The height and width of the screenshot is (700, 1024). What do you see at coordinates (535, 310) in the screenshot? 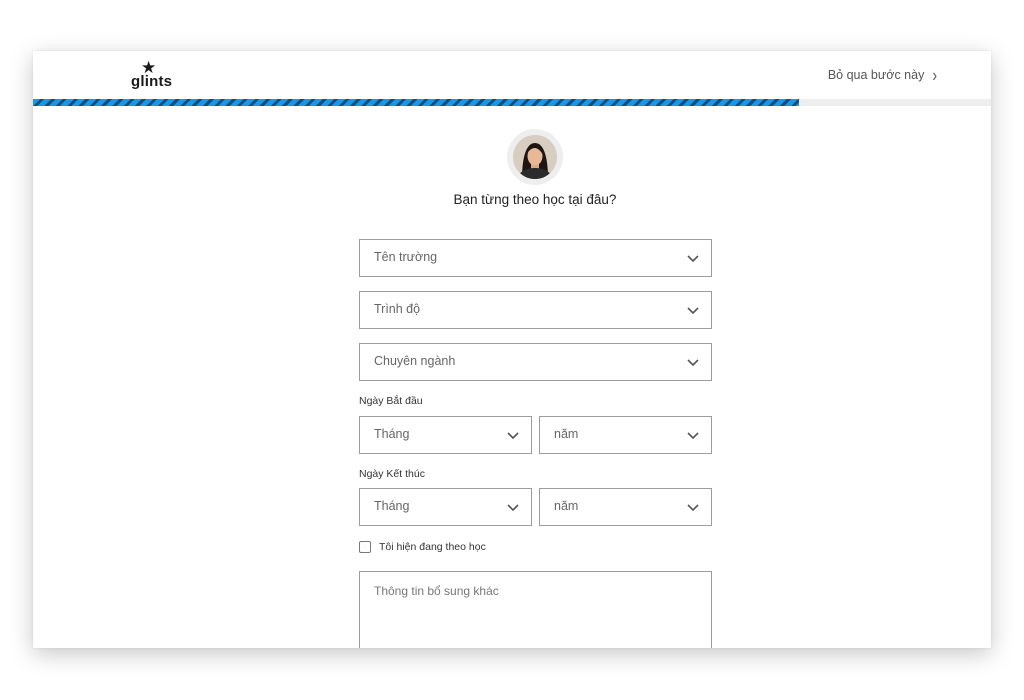
I see `level-select: Trình độ` at bounding box center [535, 310].